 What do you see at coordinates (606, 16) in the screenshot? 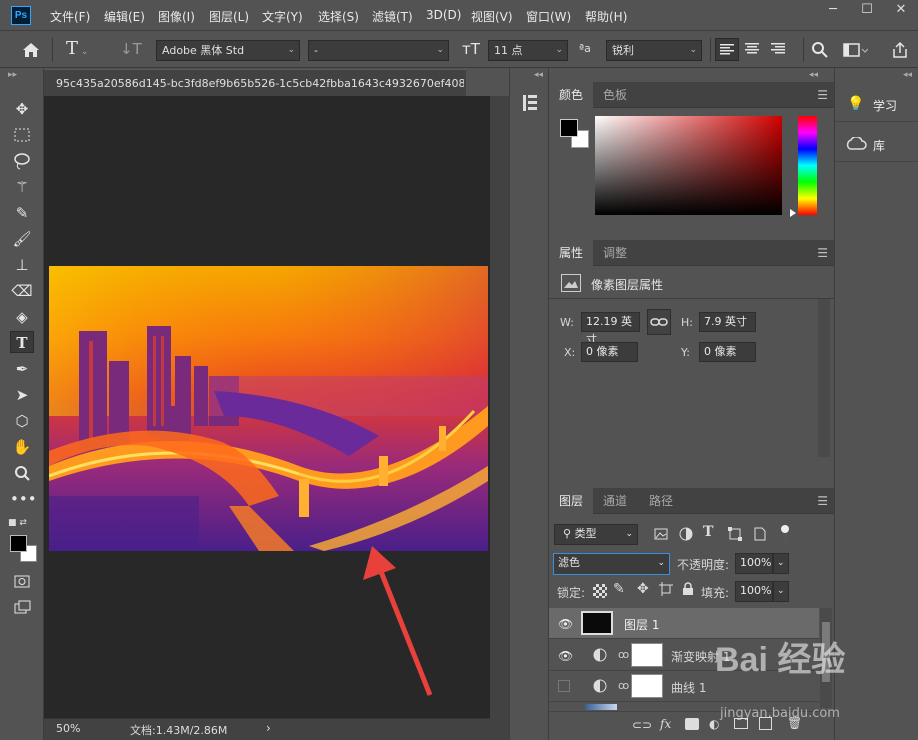
I see `menu-help: 帮助(H)` at bounding box center [606, 16].